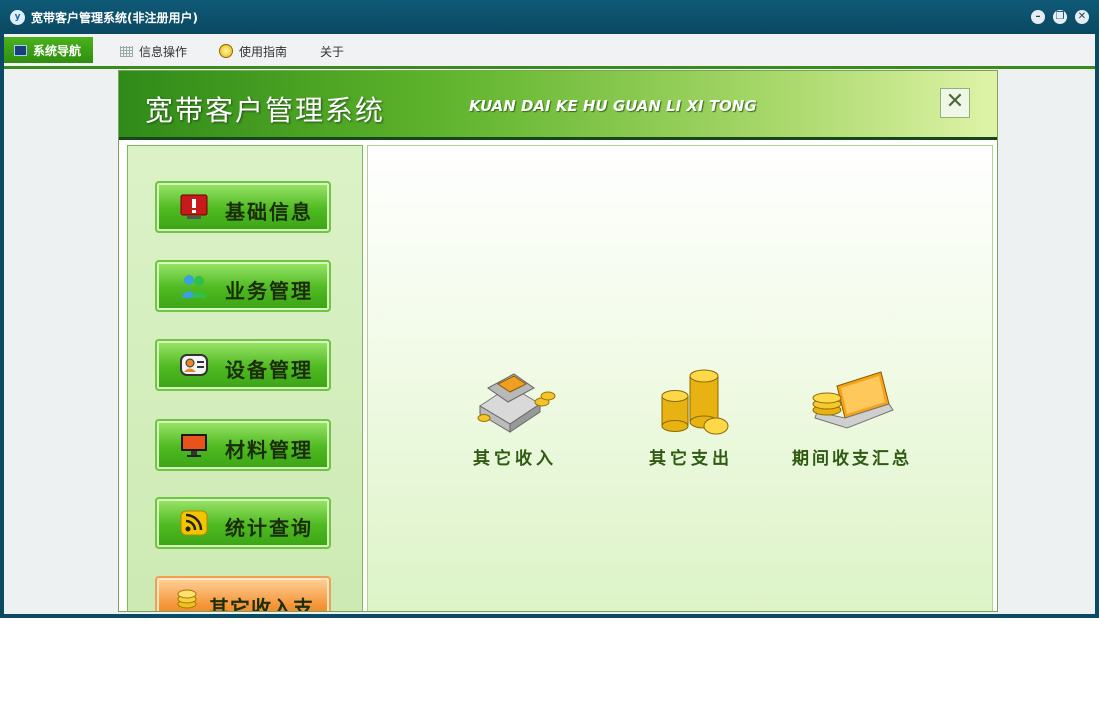 This screenshot has width=1099, height=723. What do you see at coordinates (1038, 17) in the screenshot?
I see `minimize-icon: –` at bounding box center [1038, 17].